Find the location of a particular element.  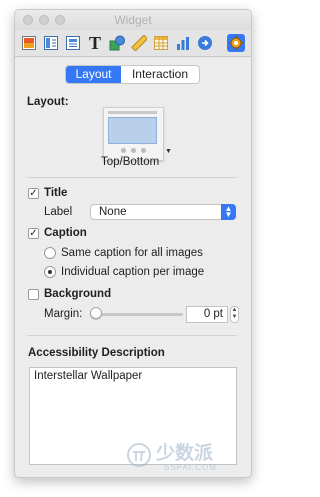

margin-label: Margin: is located at coordinates (63, 314).